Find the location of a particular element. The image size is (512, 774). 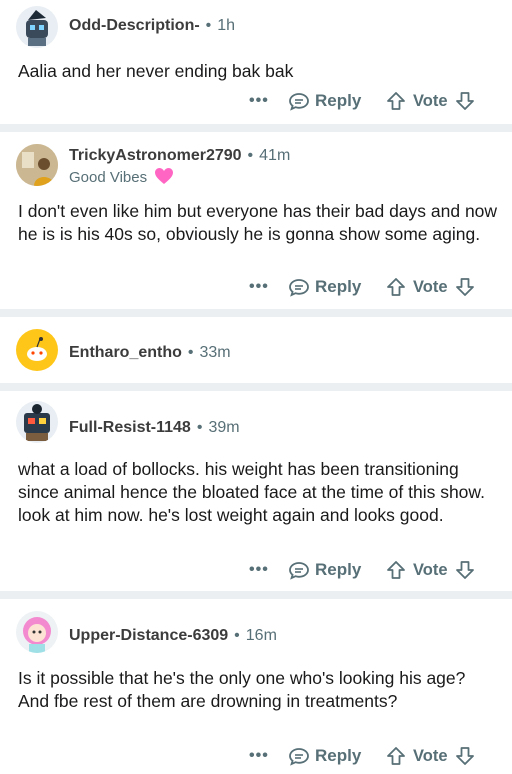

username: Upper-Distance-6309 is located at coordinates (148, 635).